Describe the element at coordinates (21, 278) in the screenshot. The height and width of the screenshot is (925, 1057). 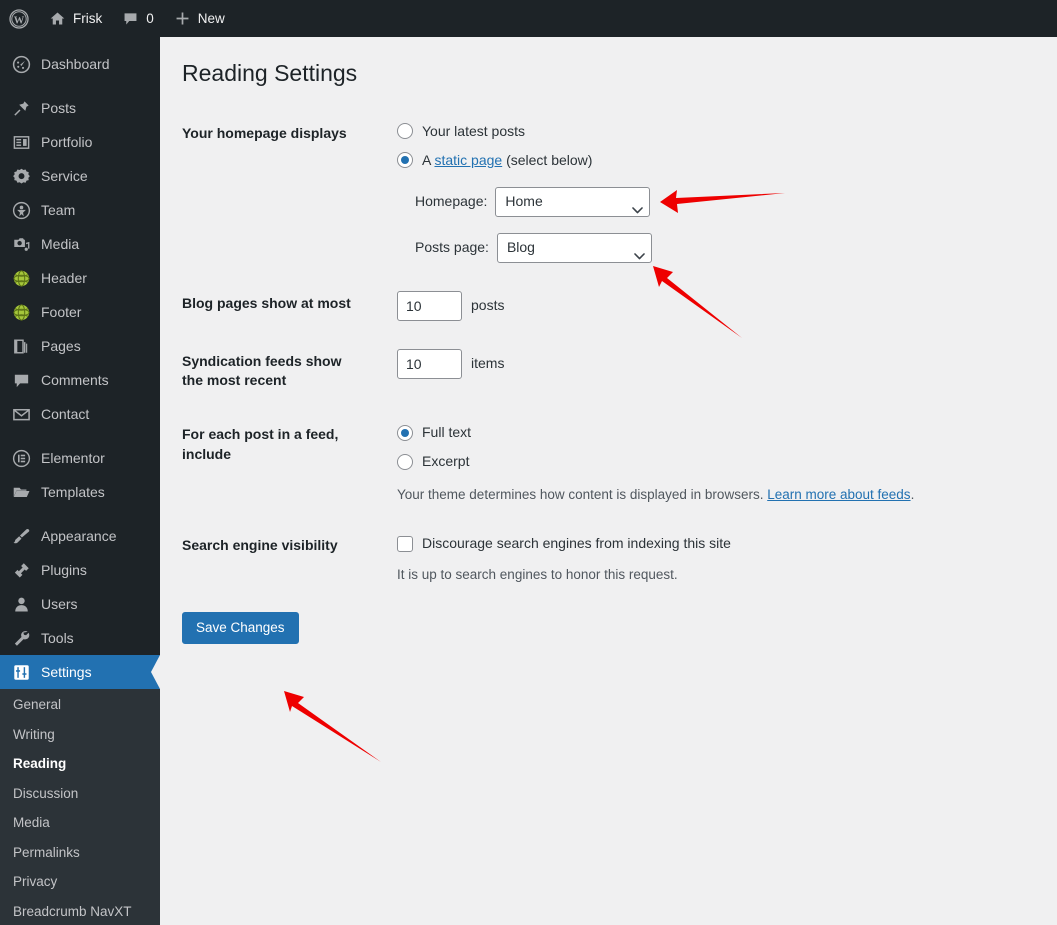
I see `elementor-ball-icon` at that location.